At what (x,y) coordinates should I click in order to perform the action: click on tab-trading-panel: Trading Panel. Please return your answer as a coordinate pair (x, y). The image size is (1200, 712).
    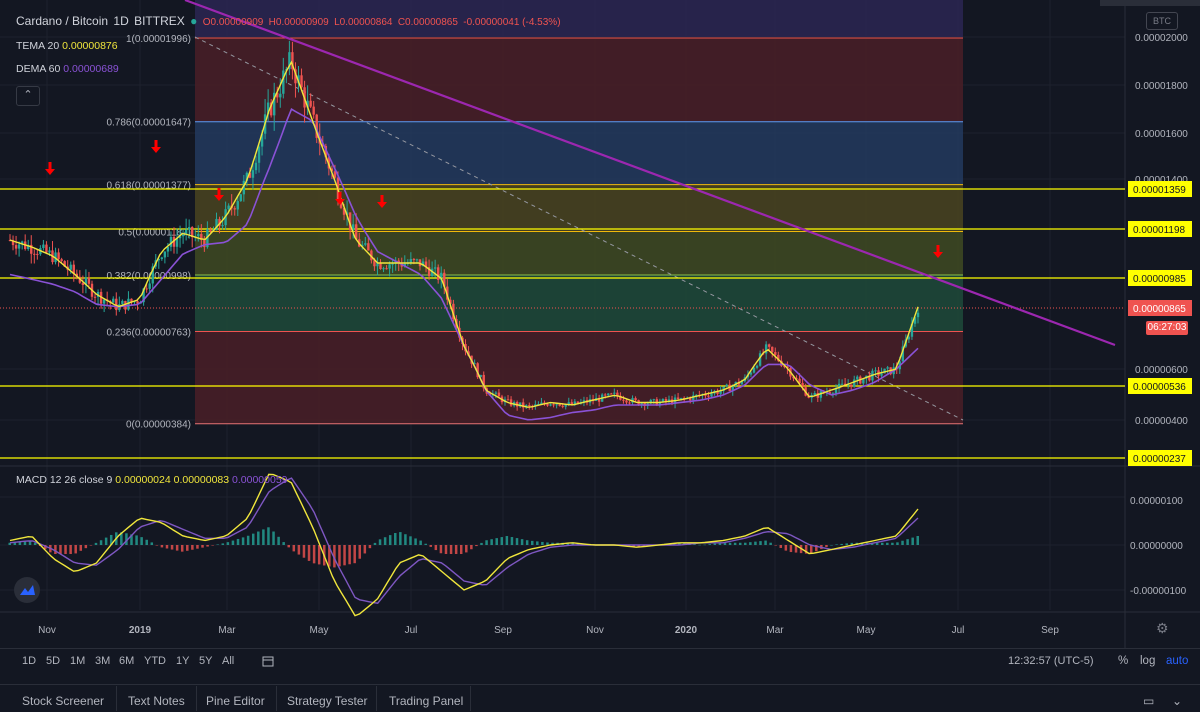
    Looking at the image, I should click on (426, 701).